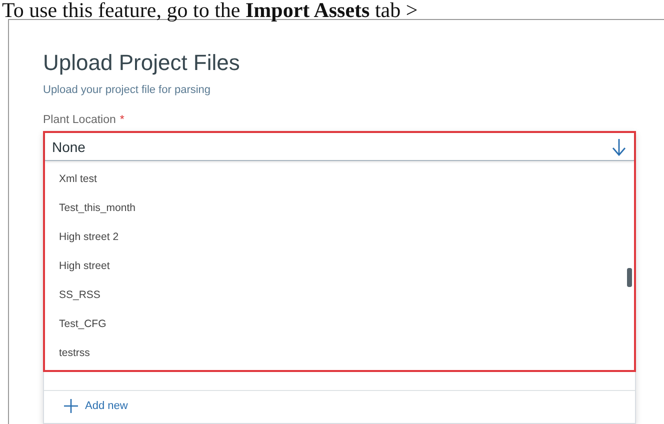  Describe the element at coordinates (339, 212) in the screenshot. I see `dropdown-option: Test_this_month` at that location.